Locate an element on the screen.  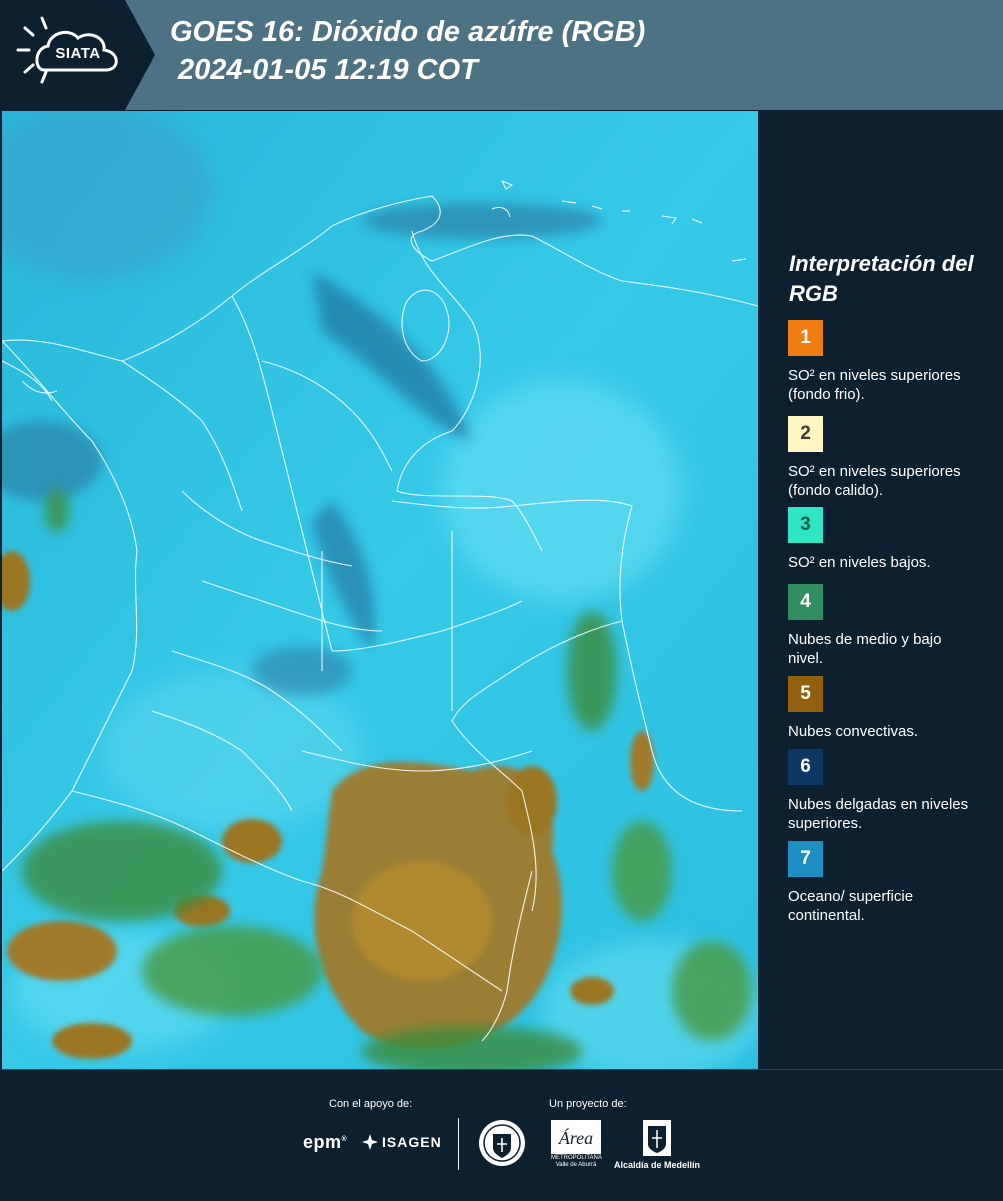
legend-item-6: 6 Nubes delgadas en niveles superiores. is located at coordinates (888, 791).